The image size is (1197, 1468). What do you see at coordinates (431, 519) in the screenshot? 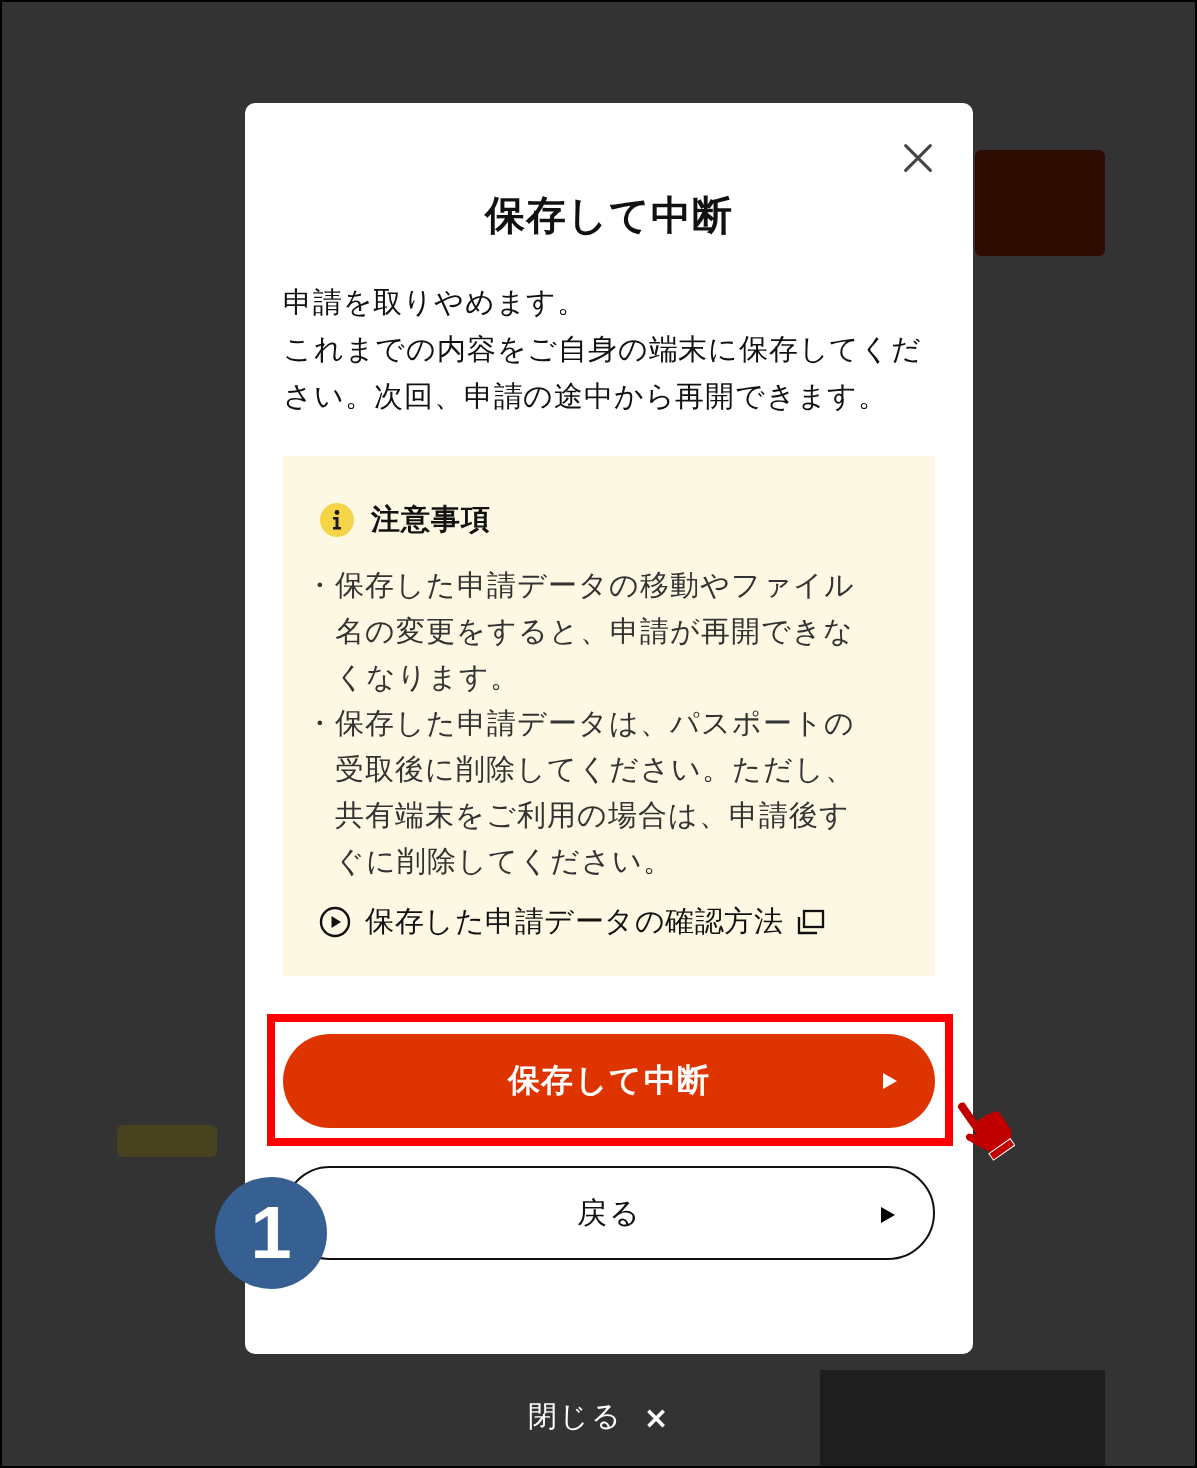
I see `notice-heading: 注意事項` at bounding box center [431, 519].